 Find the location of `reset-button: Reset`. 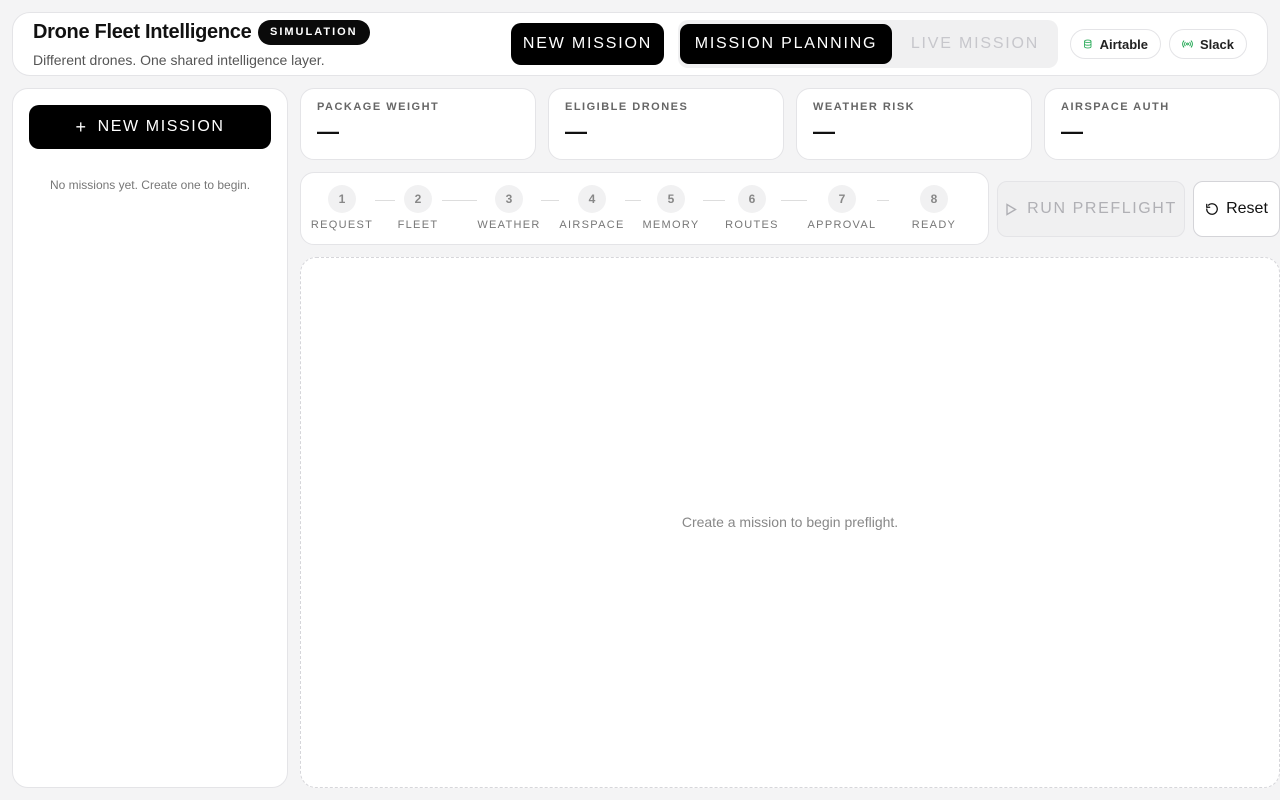

reset-button: Reset is located at coordinates (1236, 209).